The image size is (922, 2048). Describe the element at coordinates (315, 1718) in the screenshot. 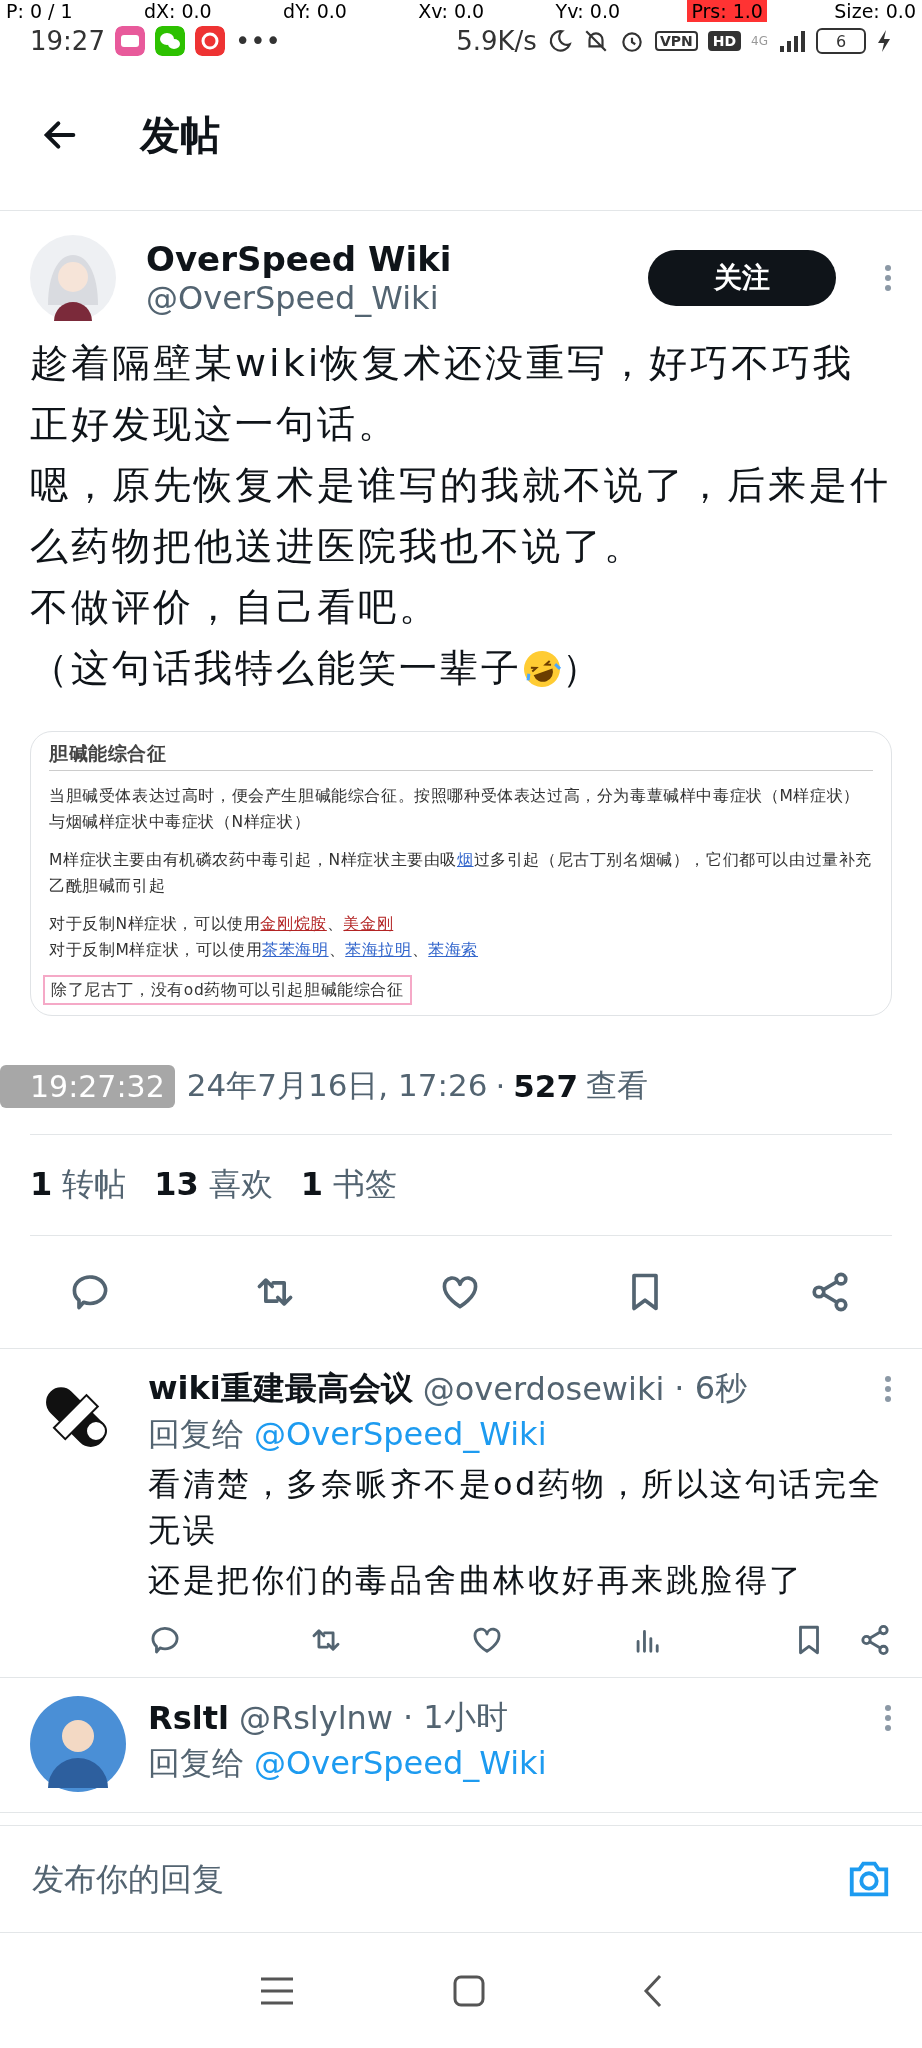

I see `reply-handle: @Rslylnw` at that location.